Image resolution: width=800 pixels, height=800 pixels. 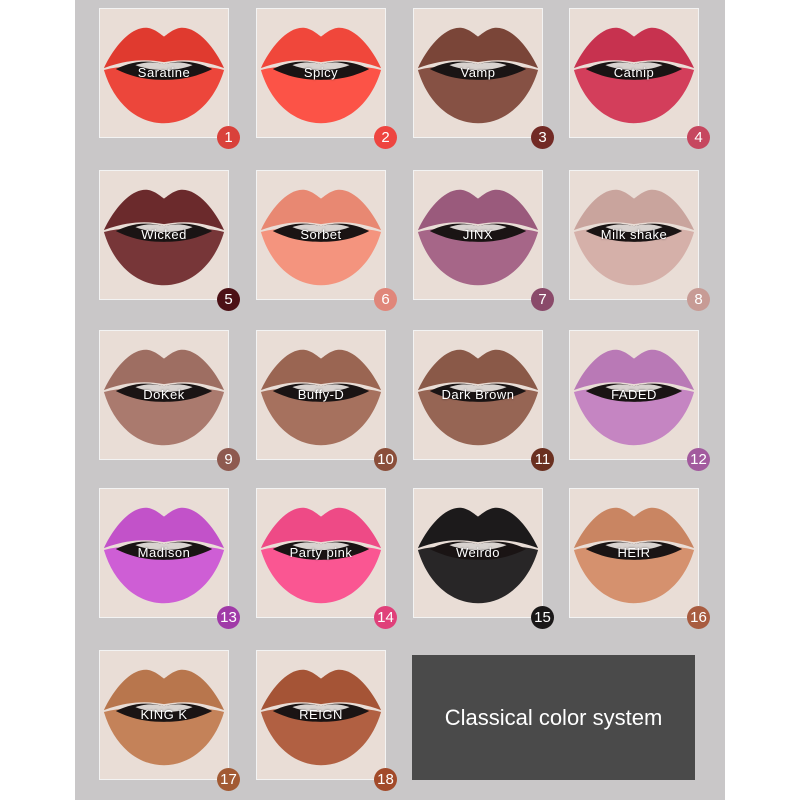 I want to click on shade-number-badge: 5, so click(x=228, y=299).